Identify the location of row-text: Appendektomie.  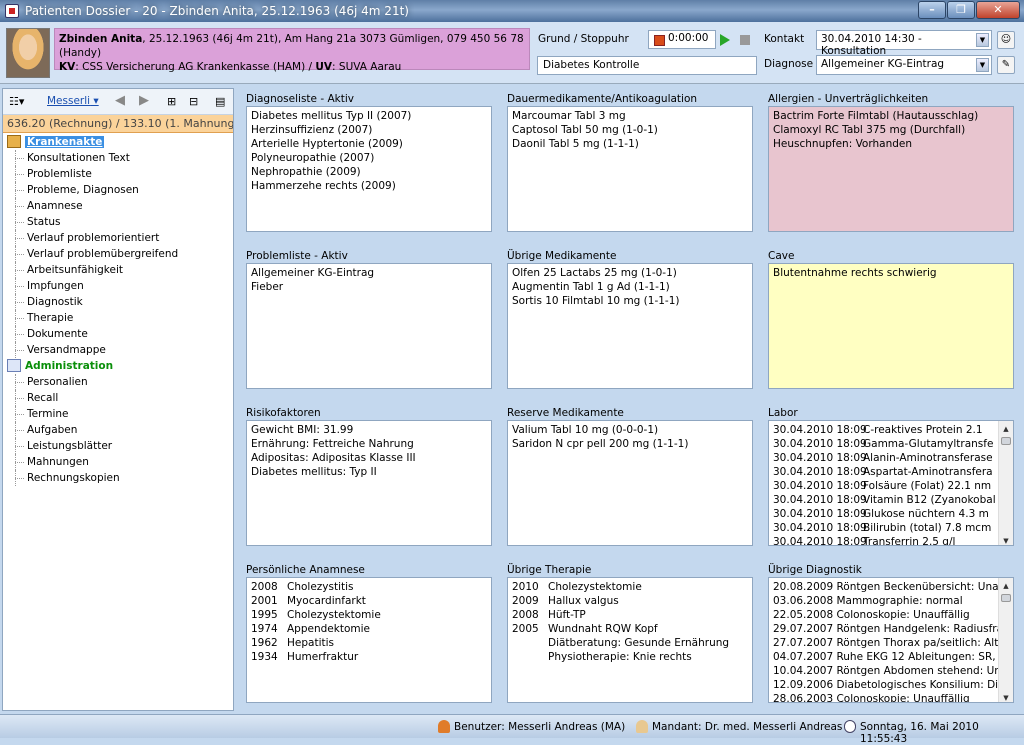
(328, 629).